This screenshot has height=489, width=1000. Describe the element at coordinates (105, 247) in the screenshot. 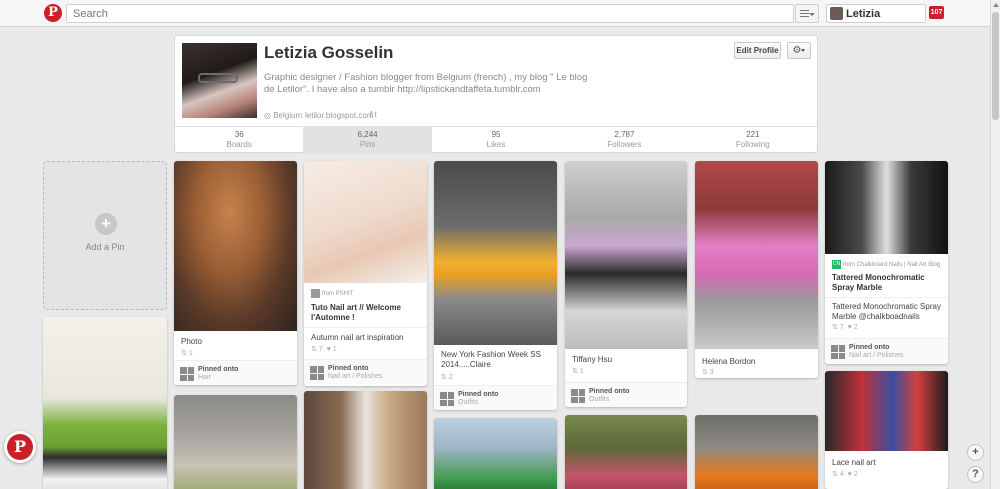

I see `add-pin-label: Add a Pin` at that location.